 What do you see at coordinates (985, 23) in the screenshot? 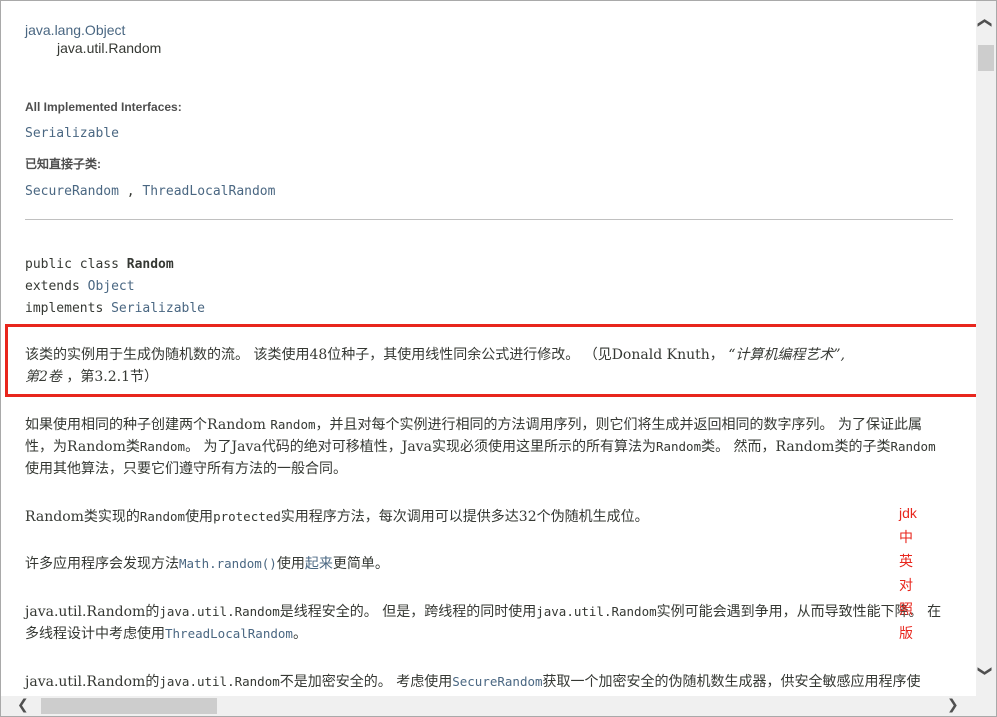
I see `scroll-up-arrow-icon: ❮` at bounding box center [985, 23].